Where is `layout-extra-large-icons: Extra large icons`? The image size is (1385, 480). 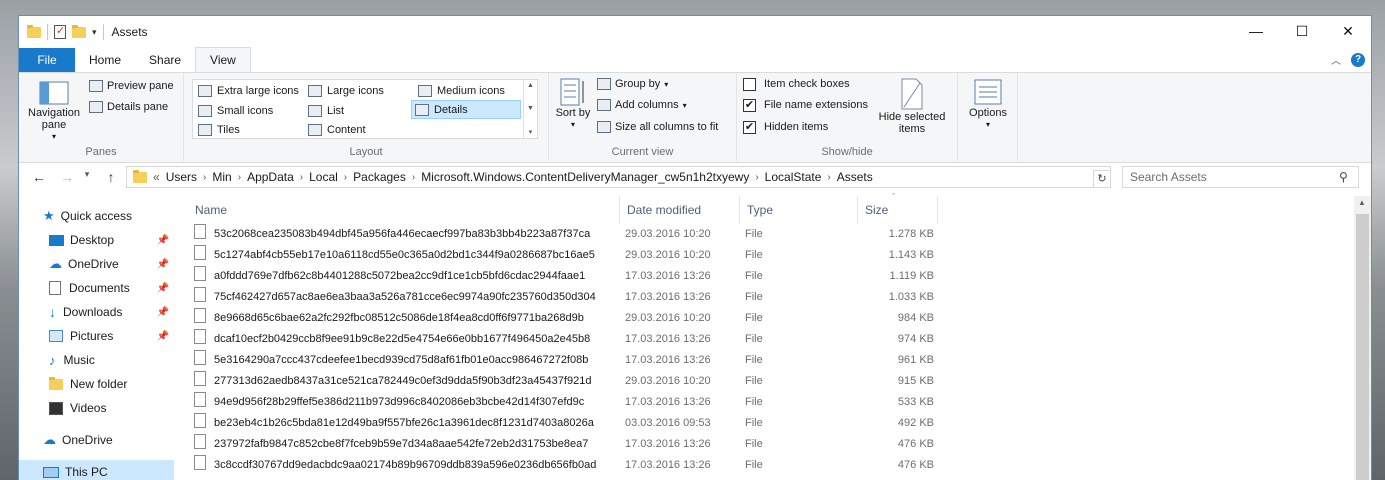
layout-extra-large-icons: Extra large icons is located at coordinates (248, 90).